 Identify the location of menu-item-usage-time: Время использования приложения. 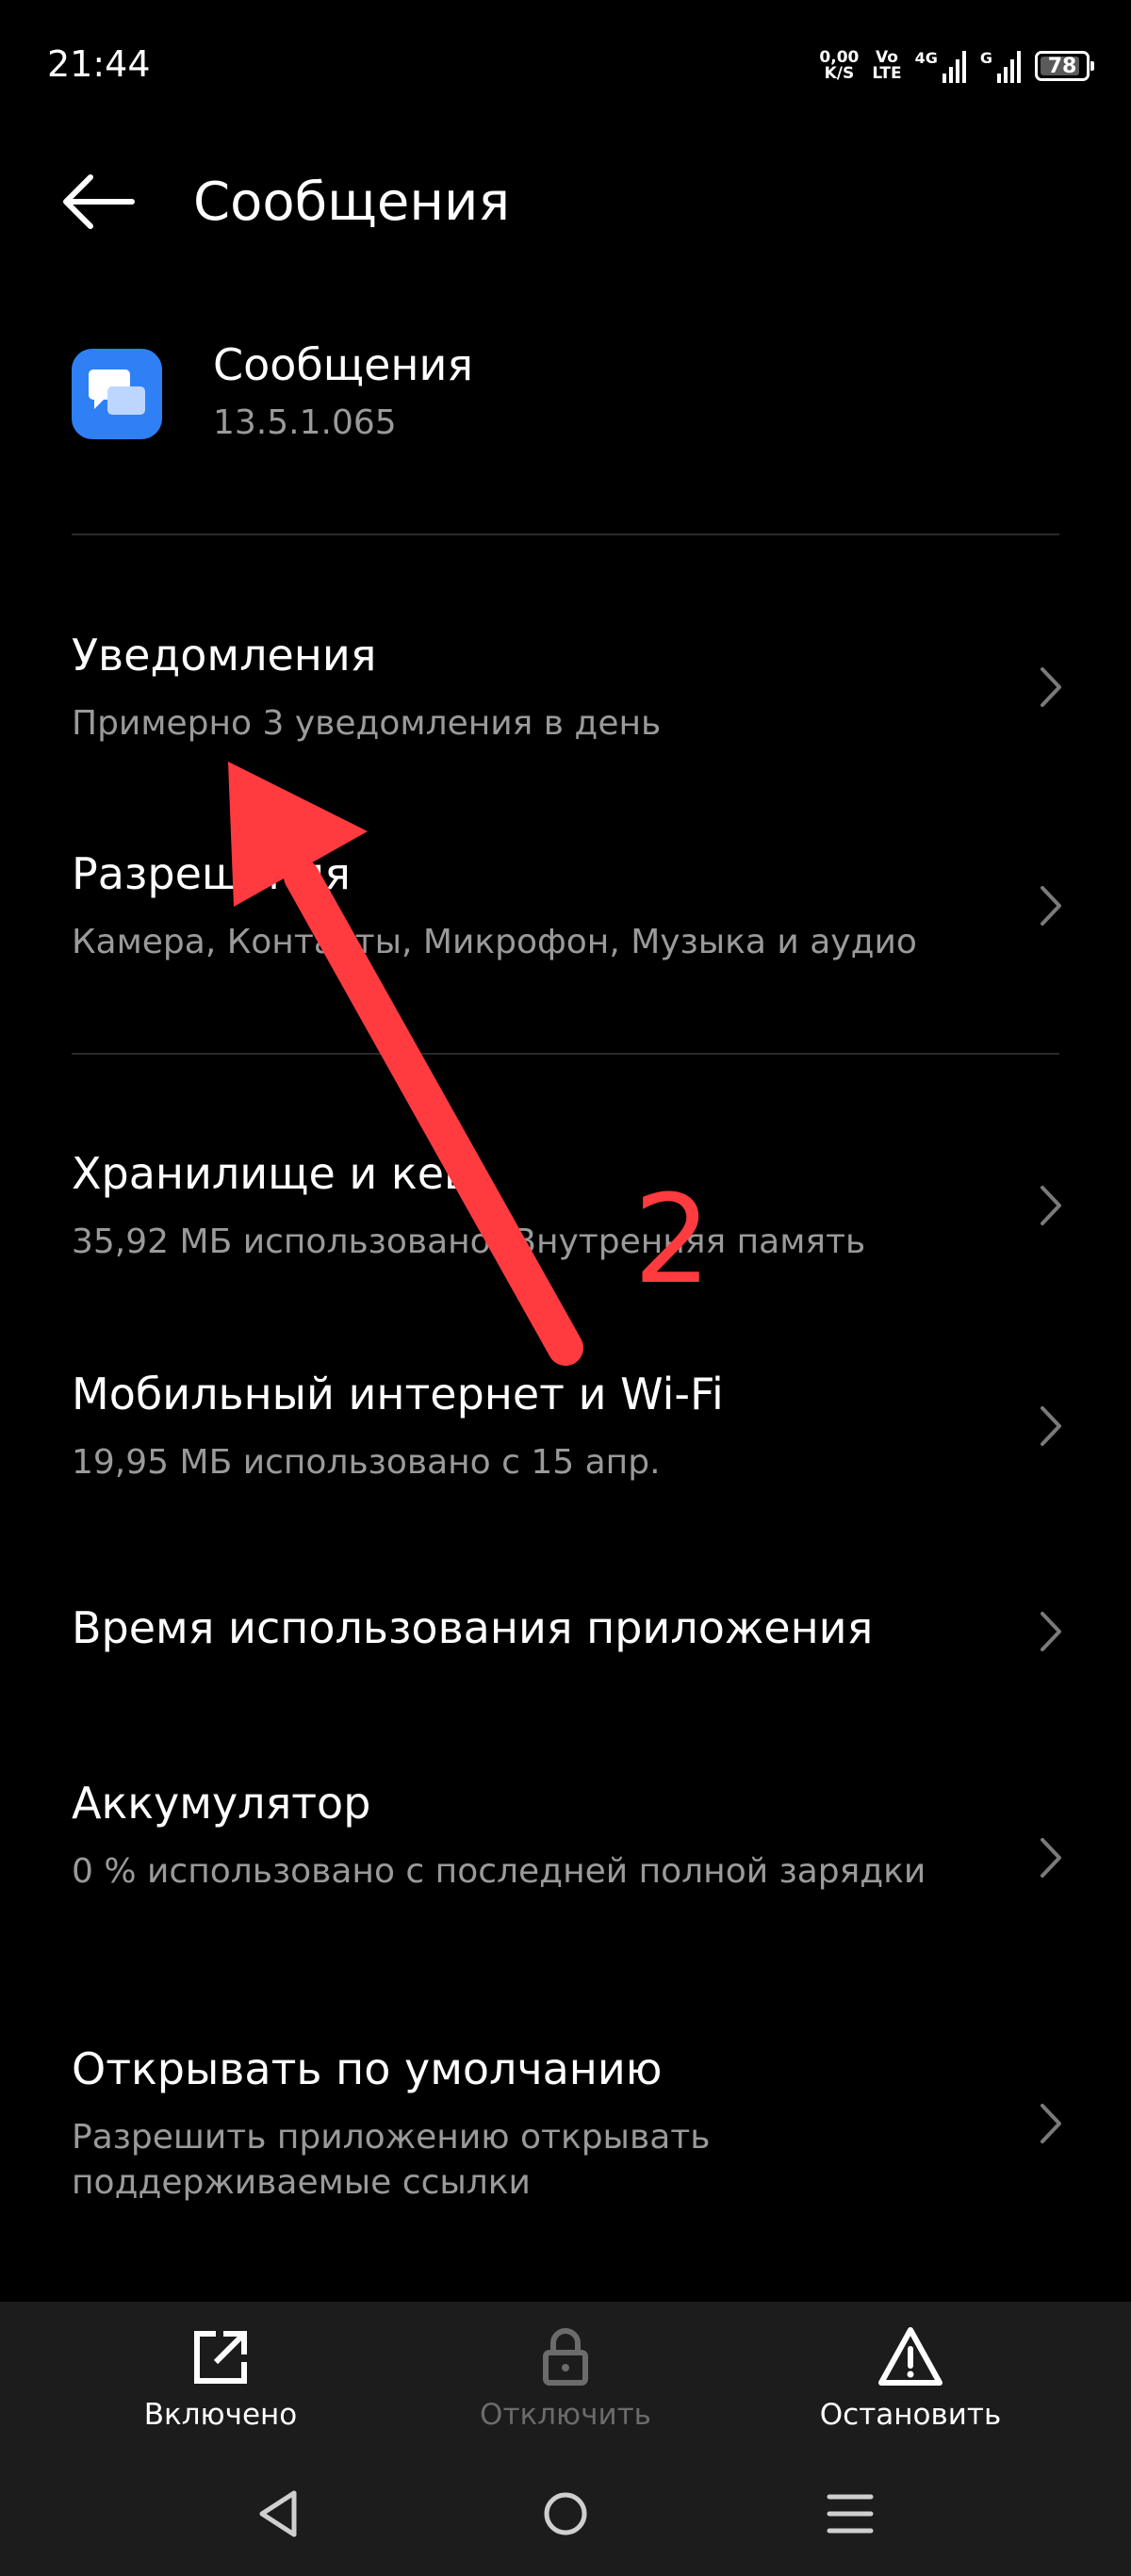
(566, 1631).